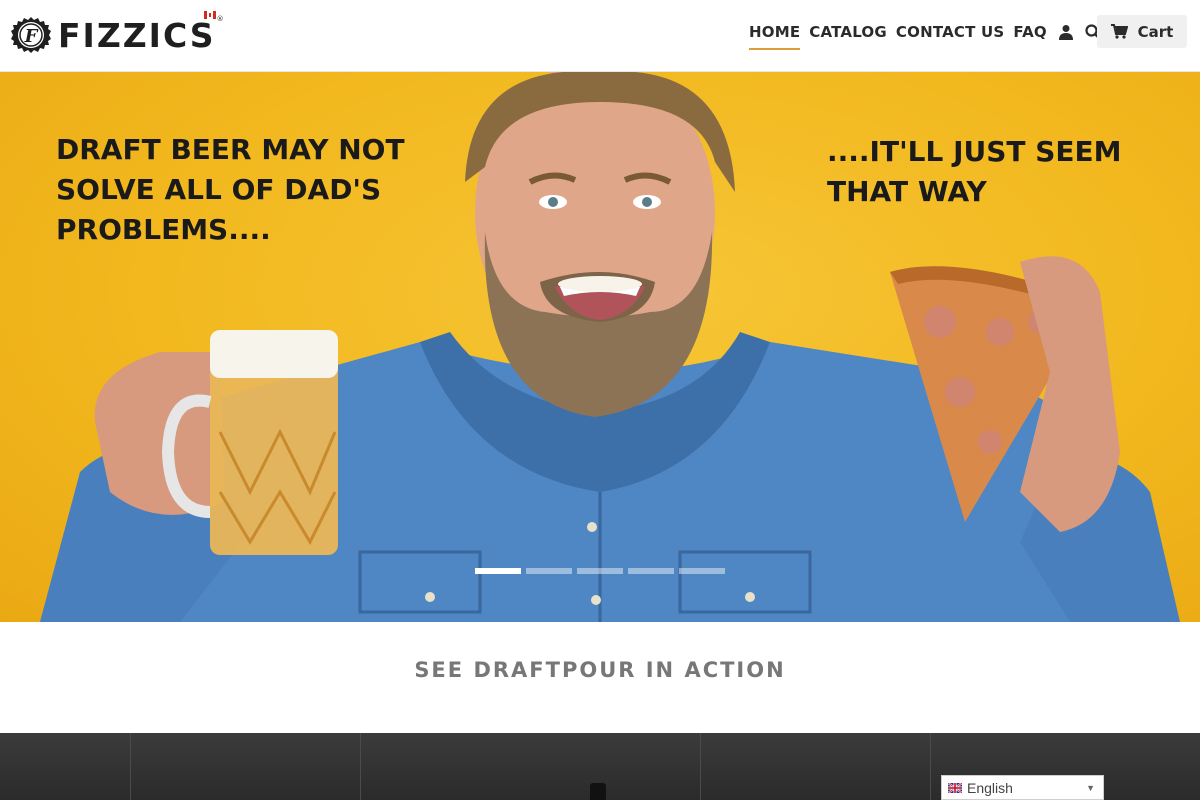  Describe the element at coordinates (990, 787) in the screenshot. I see `language-label: English` at that location.